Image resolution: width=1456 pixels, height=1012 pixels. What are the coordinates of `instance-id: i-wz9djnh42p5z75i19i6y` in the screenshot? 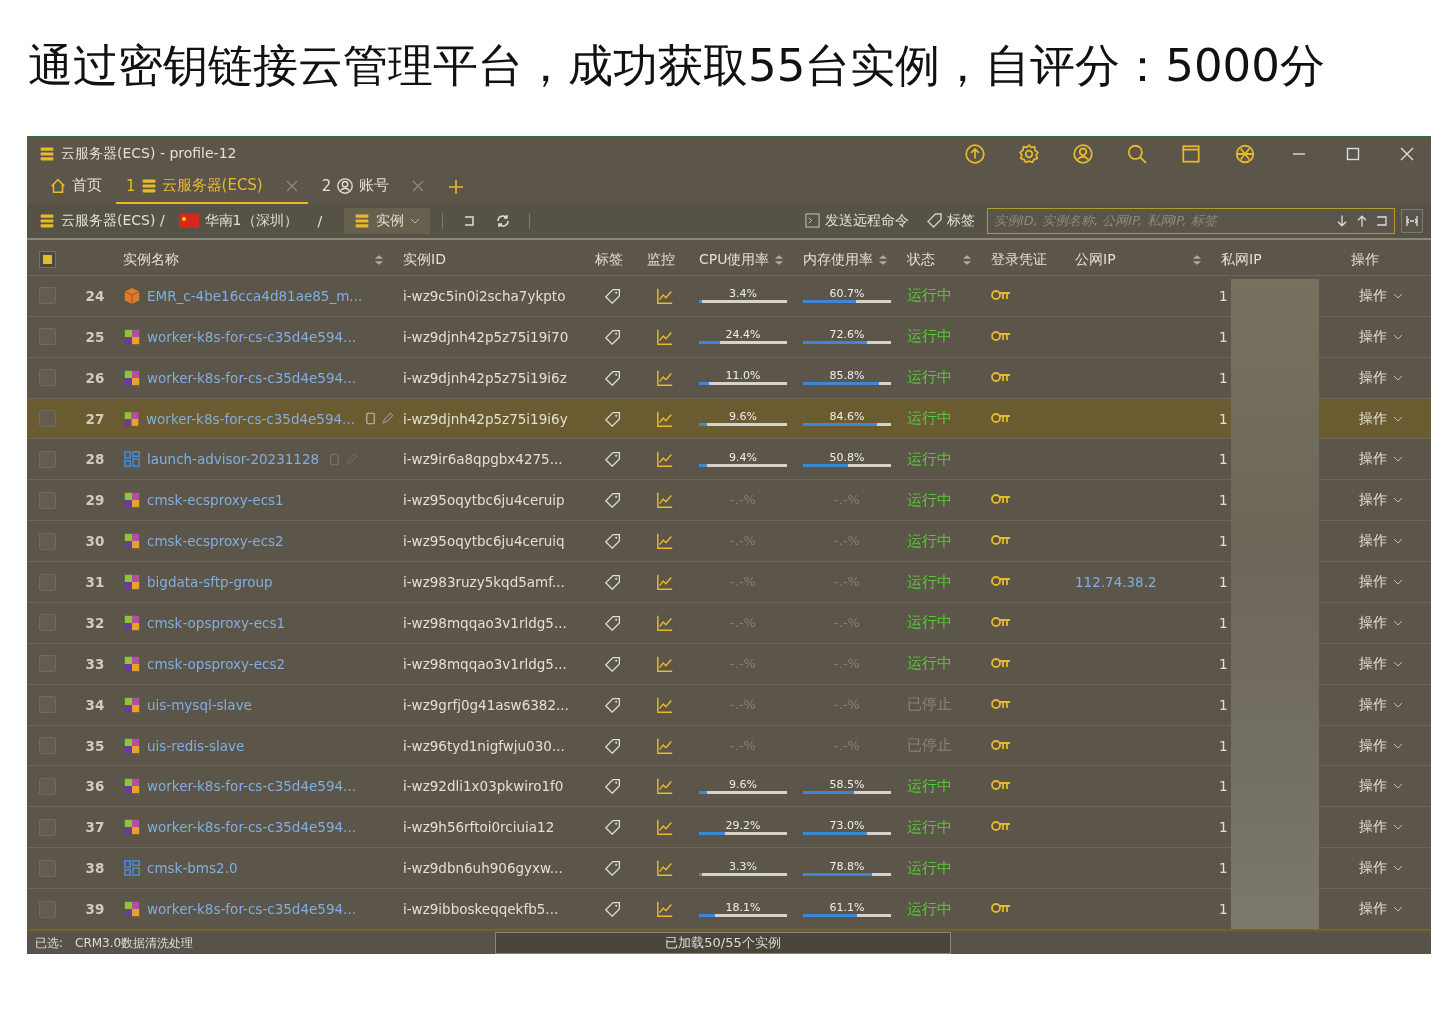 It's located at (485, 418).